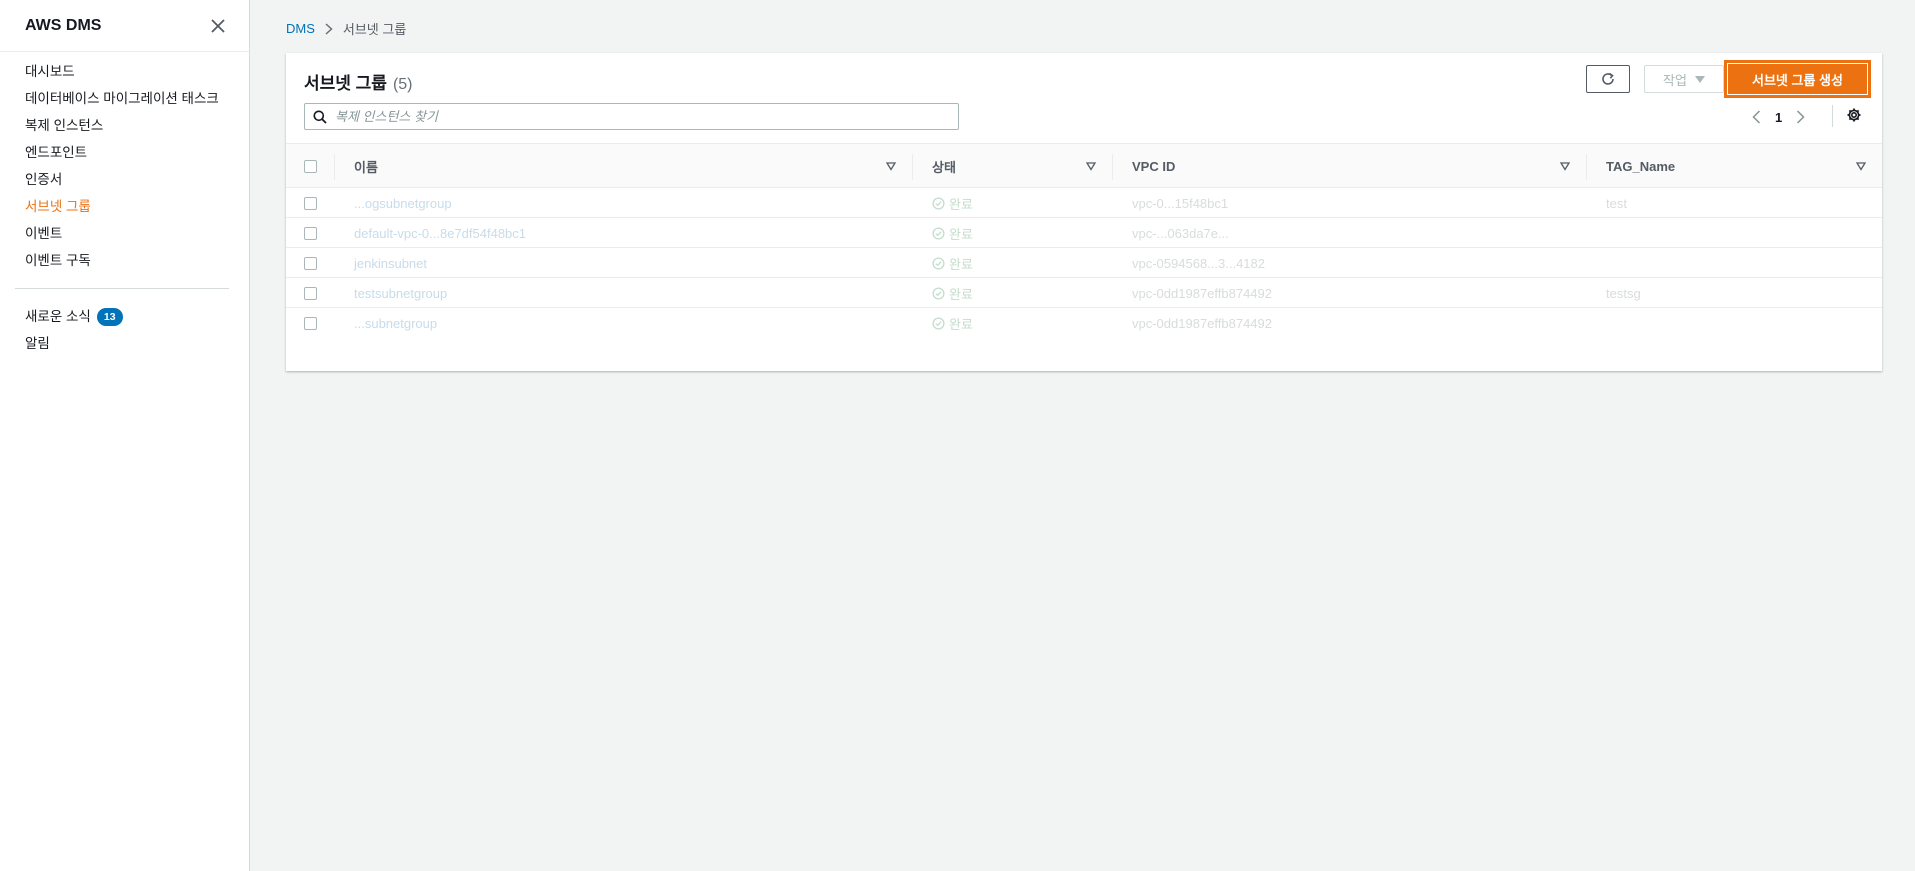  Describe the element at coordinates (58, 316) in the screenshot. I see `whats-new-label: 새로운 소식` at that location.